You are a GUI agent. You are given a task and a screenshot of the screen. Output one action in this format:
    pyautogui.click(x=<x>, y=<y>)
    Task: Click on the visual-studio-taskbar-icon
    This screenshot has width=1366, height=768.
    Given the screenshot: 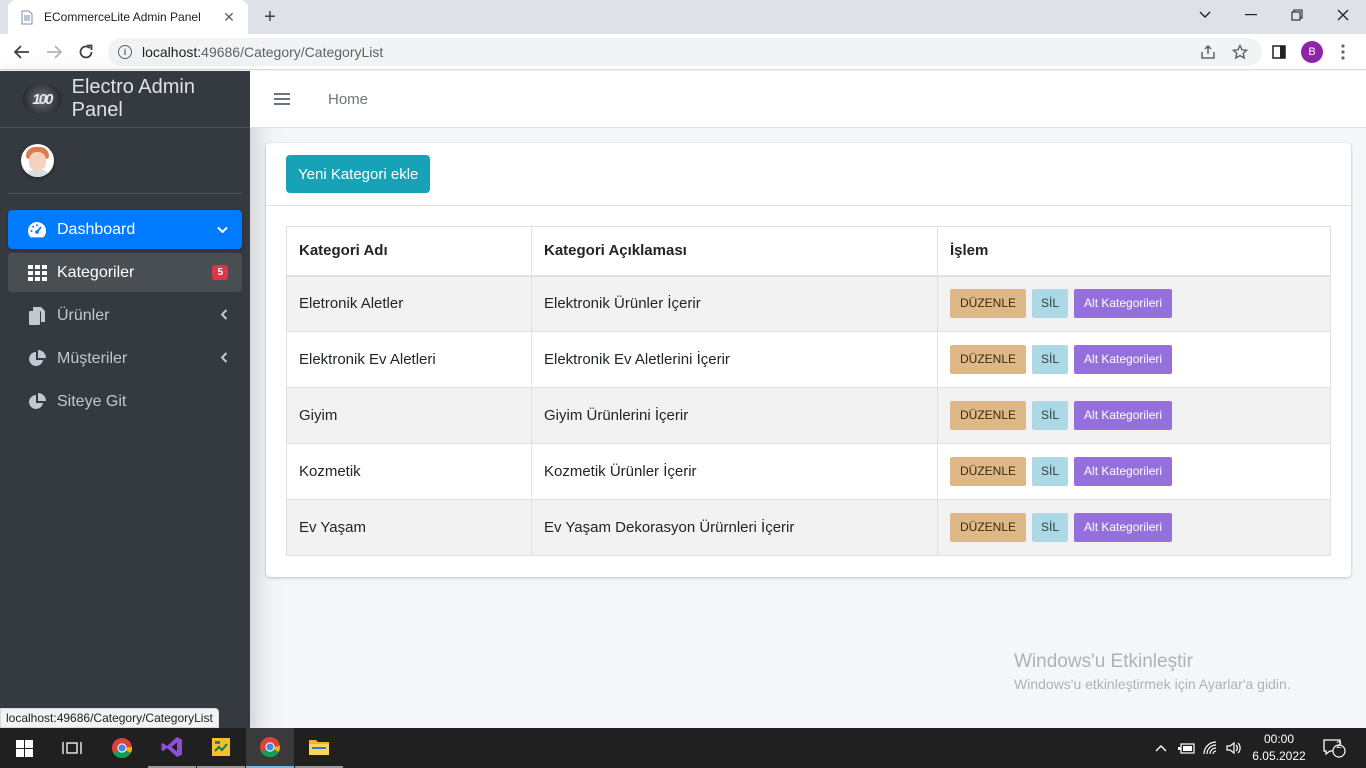 What is the action you would take?
    pyautogui.click(x=172, y=748)
    